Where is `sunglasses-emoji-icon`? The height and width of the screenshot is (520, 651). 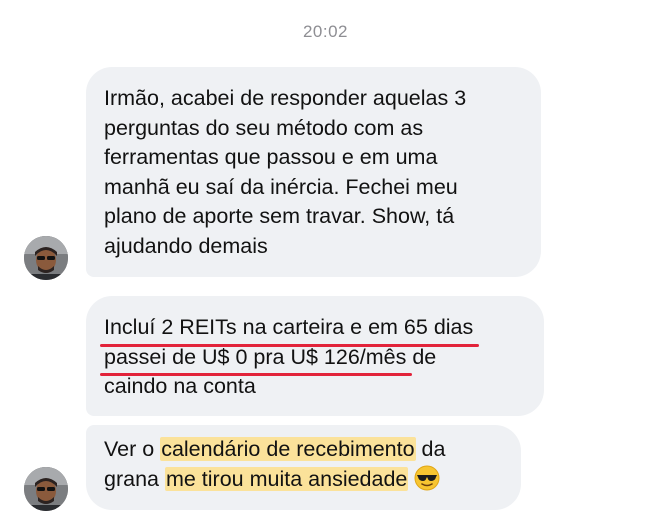 sunglasses-emoji-icon is located at coordinates (427, 482).